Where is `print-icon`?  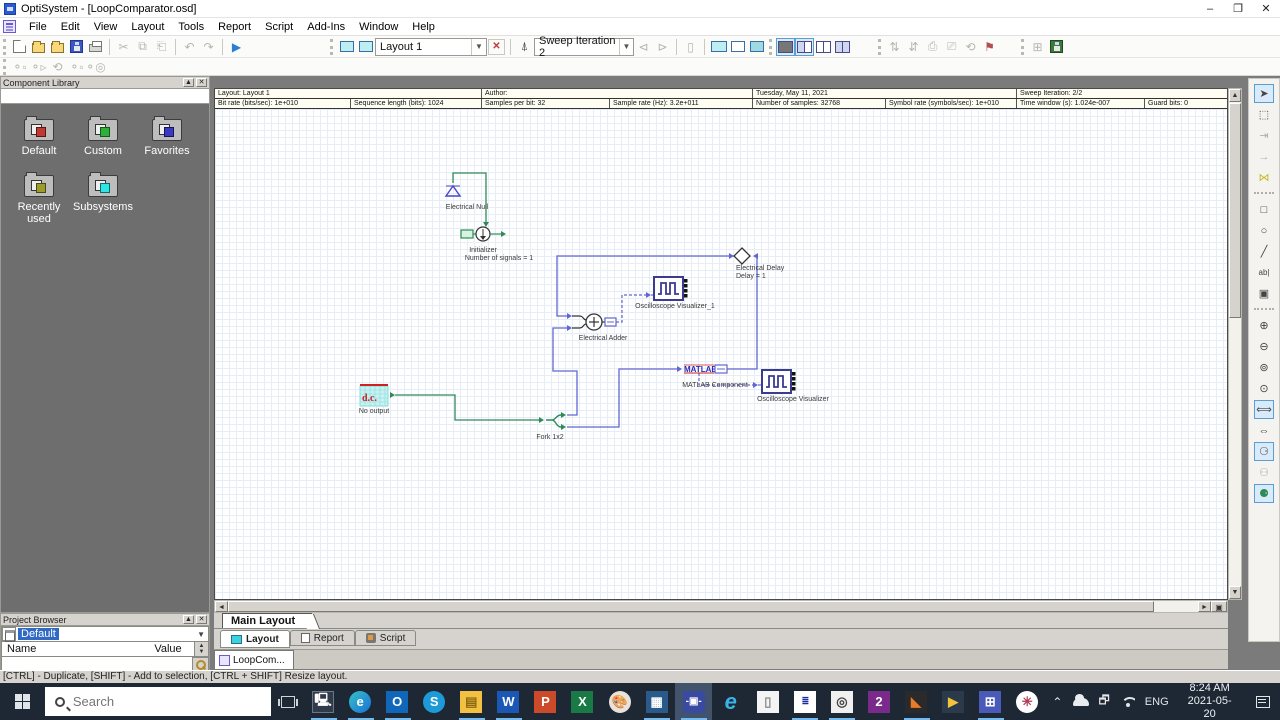 print-icon is located at coordinates (95, 47).